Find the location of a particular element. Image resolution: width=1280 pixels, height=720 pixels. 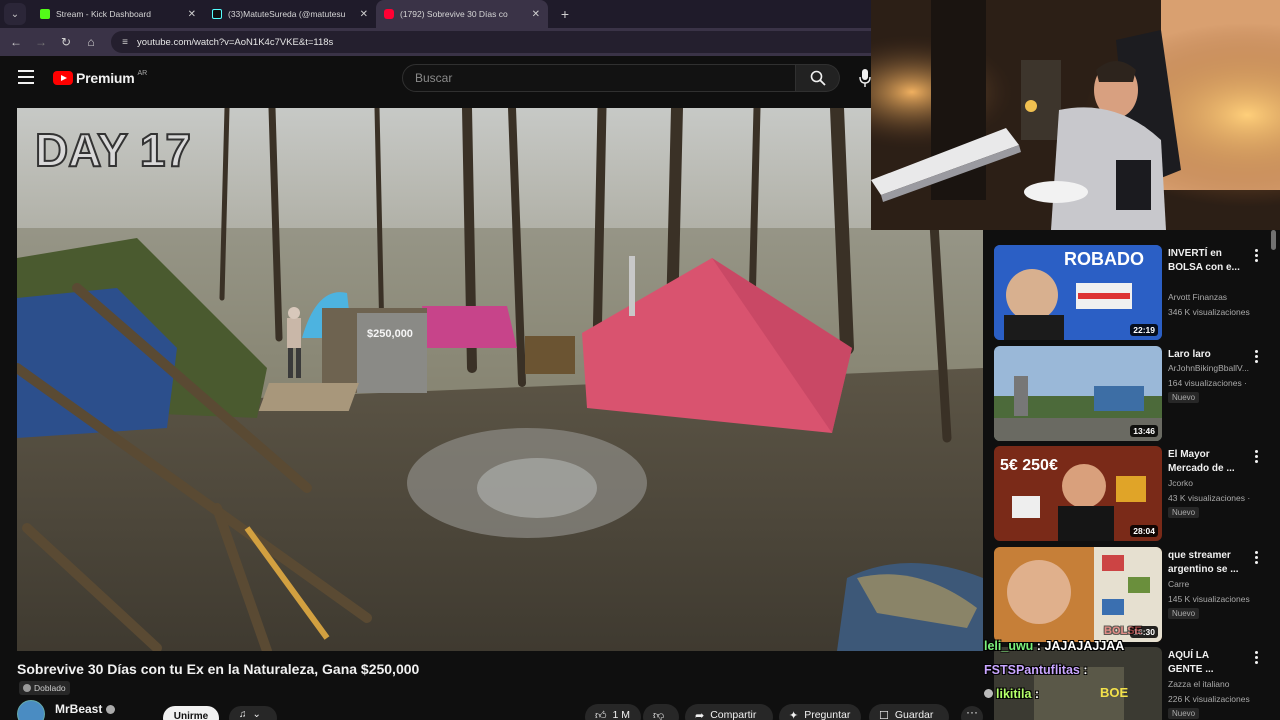

webcam-image is located at coordinates (1075, 115).